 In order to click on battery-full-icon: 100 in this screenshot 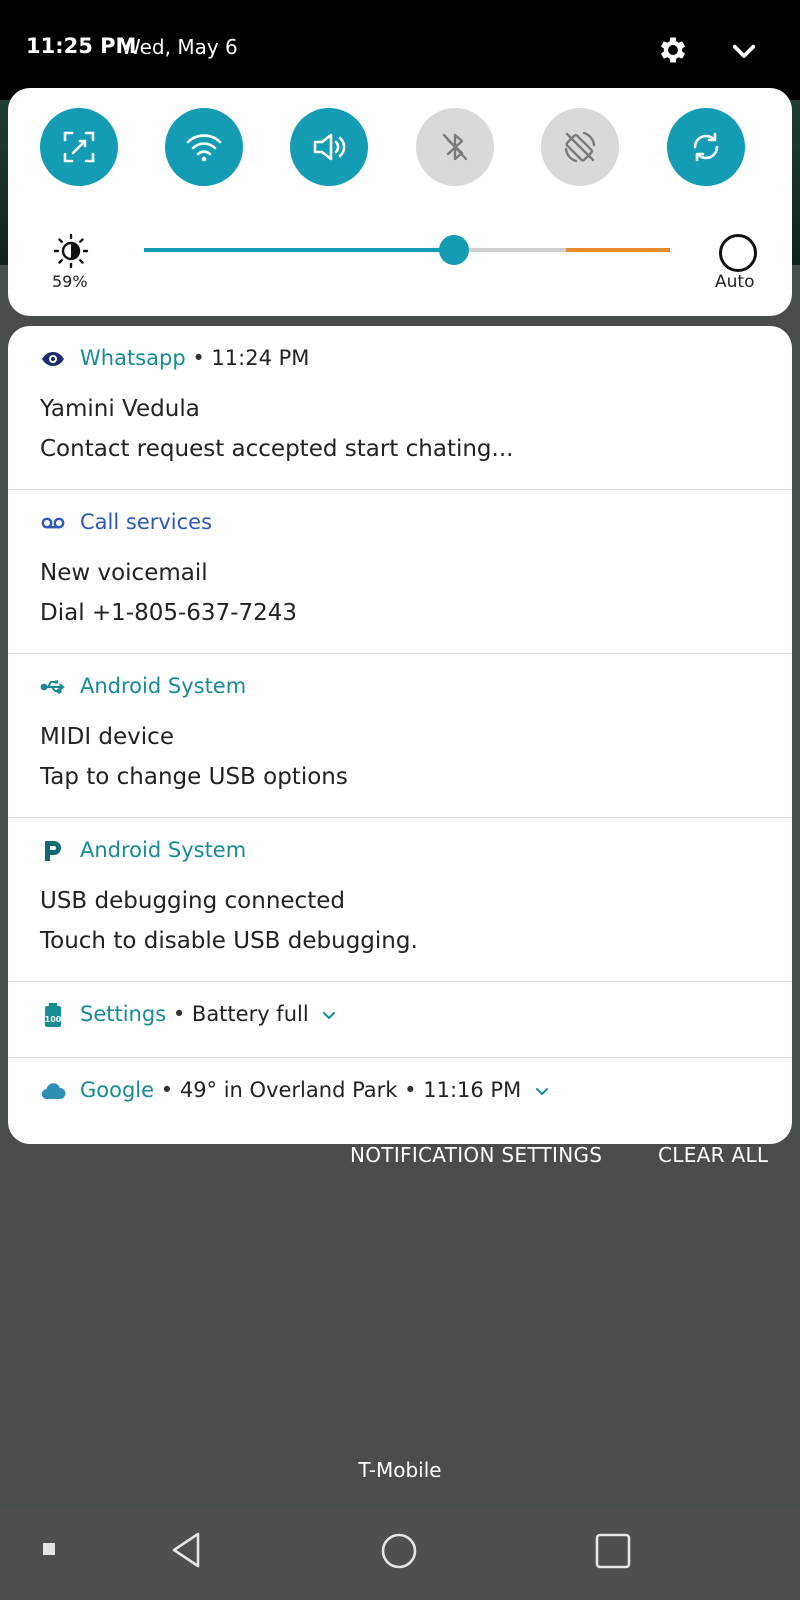, I will do `click(53, 1015)`.